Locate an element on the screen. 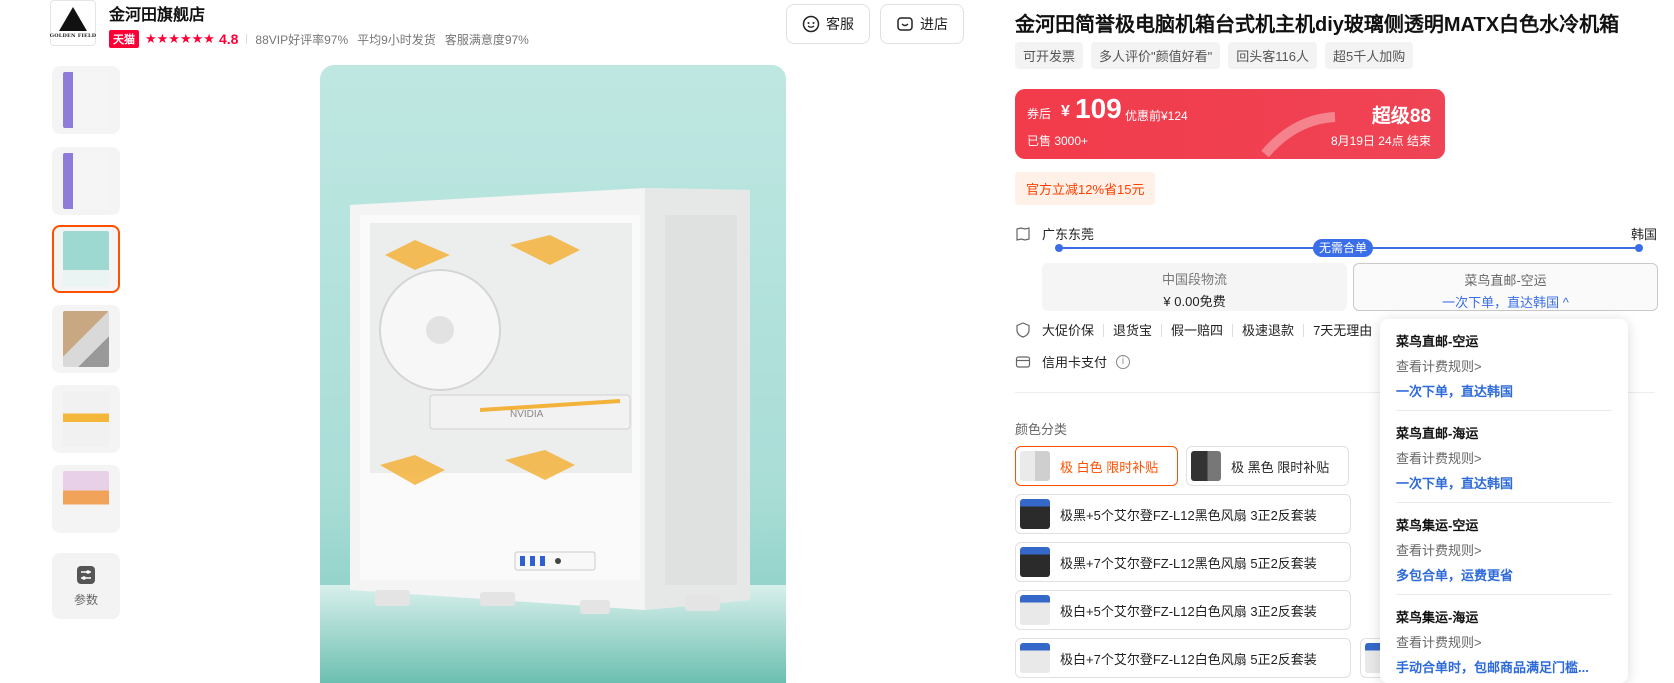  logistics-domestic-name: 中国段物流 is located at coordinates (1194, 279).